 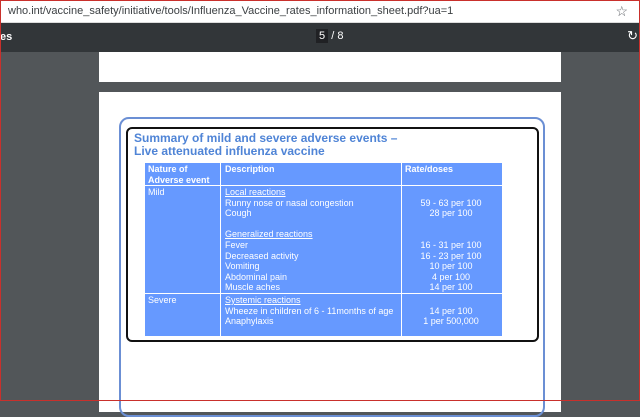 What do you see at coordinates (451, 255) in the screenshot?
I see `rate-value: 16 - 23 per 100` at bounding box center [451, 255].